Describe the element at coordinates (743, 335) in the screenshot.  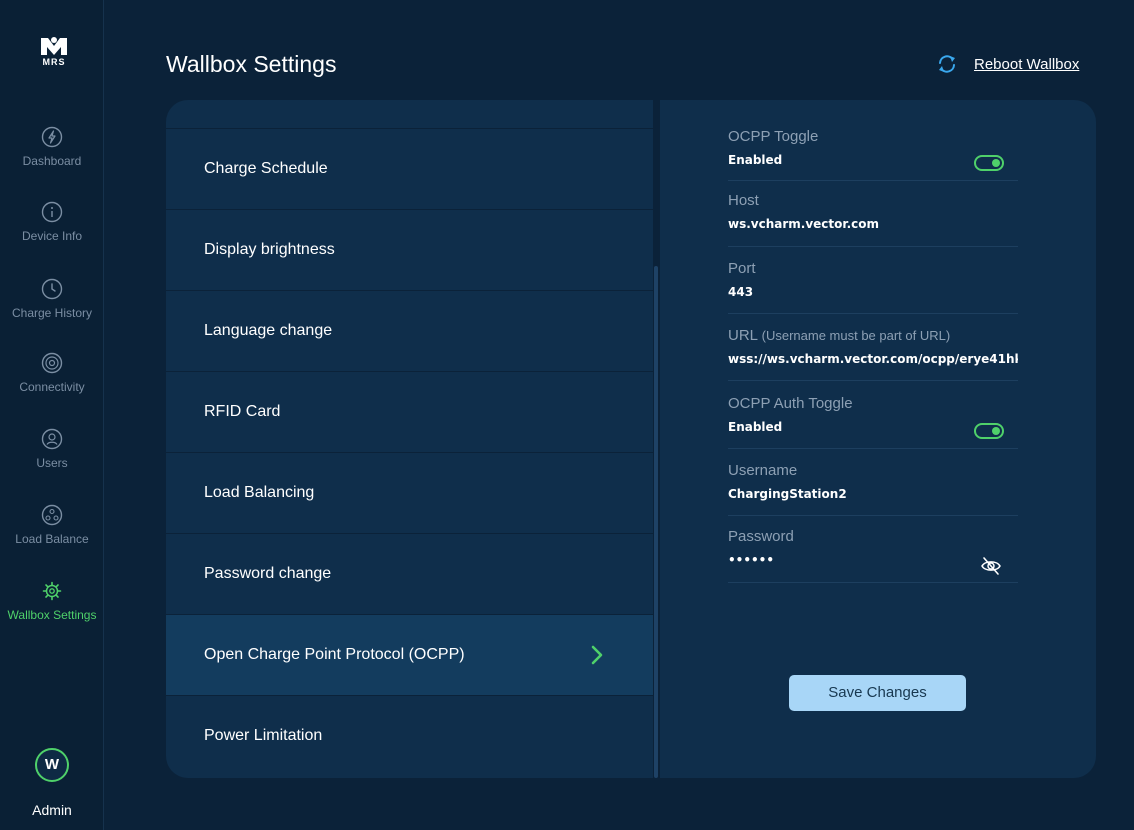
I see `url-label: URL` at that location.